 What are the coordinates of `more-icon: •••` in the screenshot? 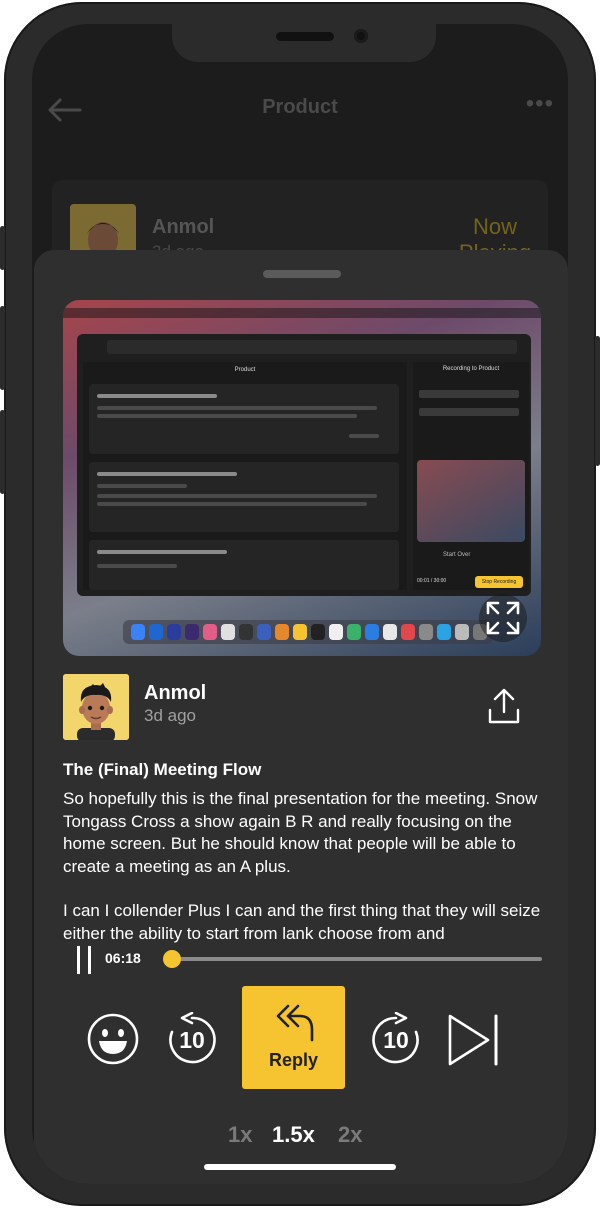 It's located at (540, 104).